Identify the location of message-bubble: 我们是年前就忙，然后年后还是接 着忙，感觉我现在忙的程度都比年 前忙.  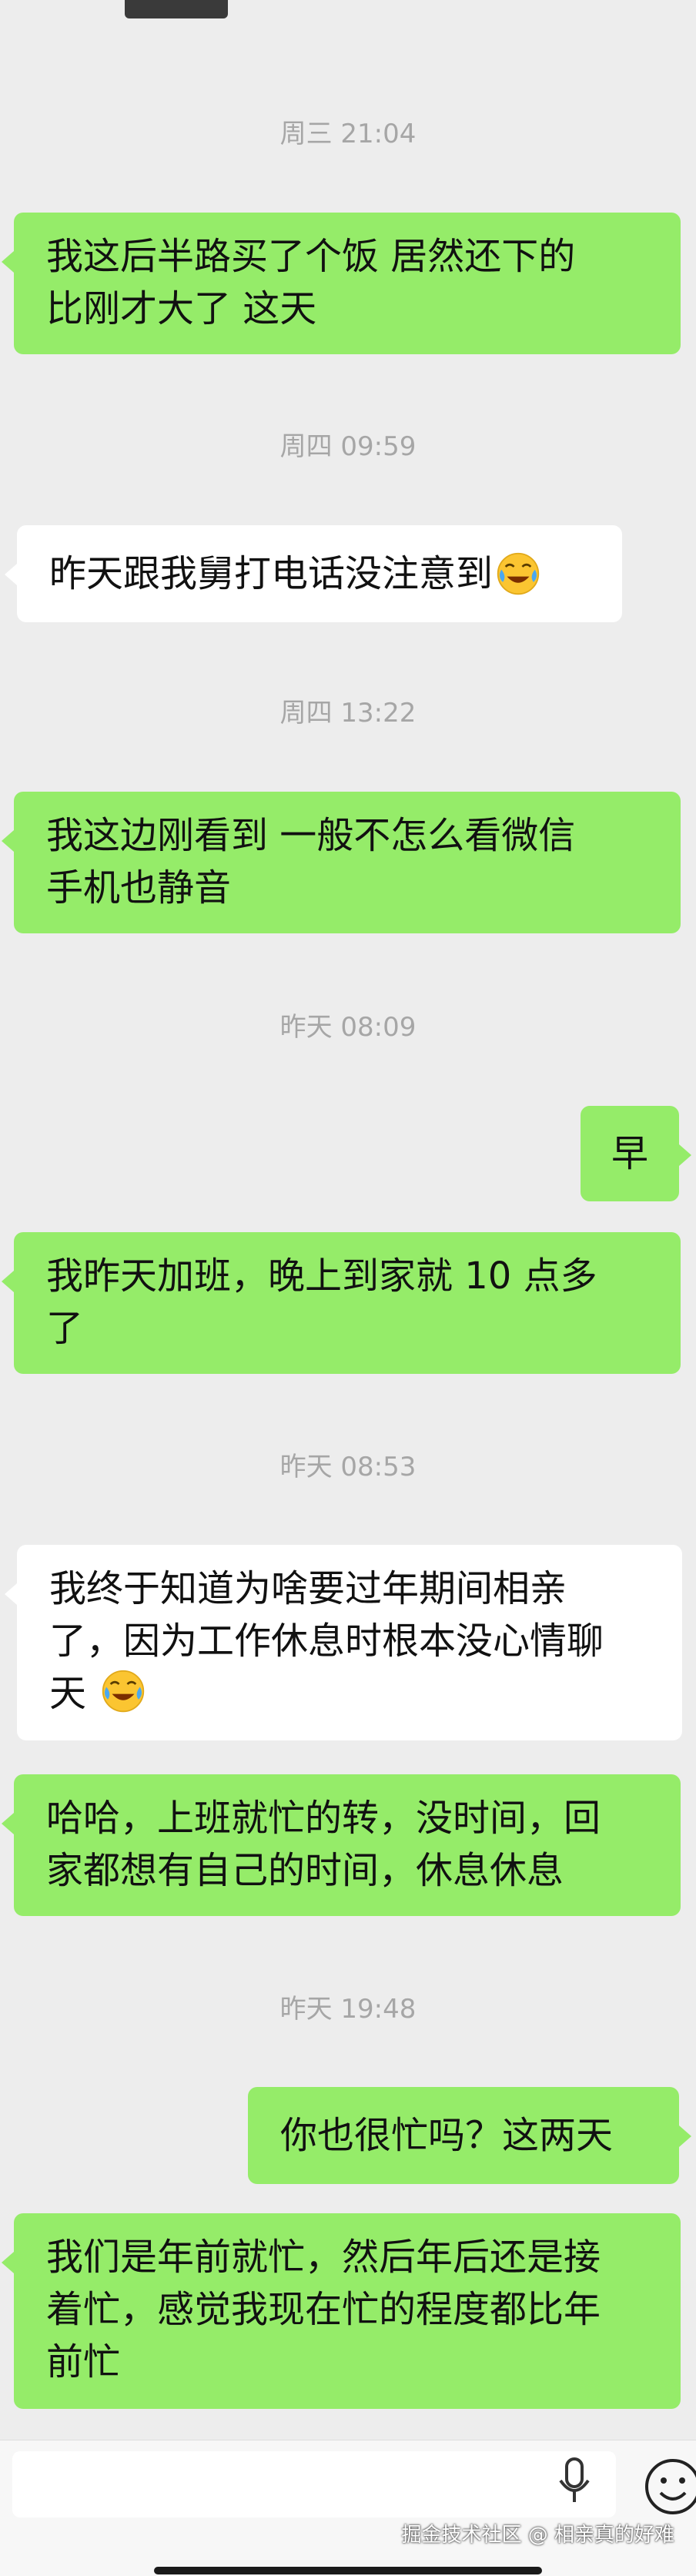
(341, 2311).